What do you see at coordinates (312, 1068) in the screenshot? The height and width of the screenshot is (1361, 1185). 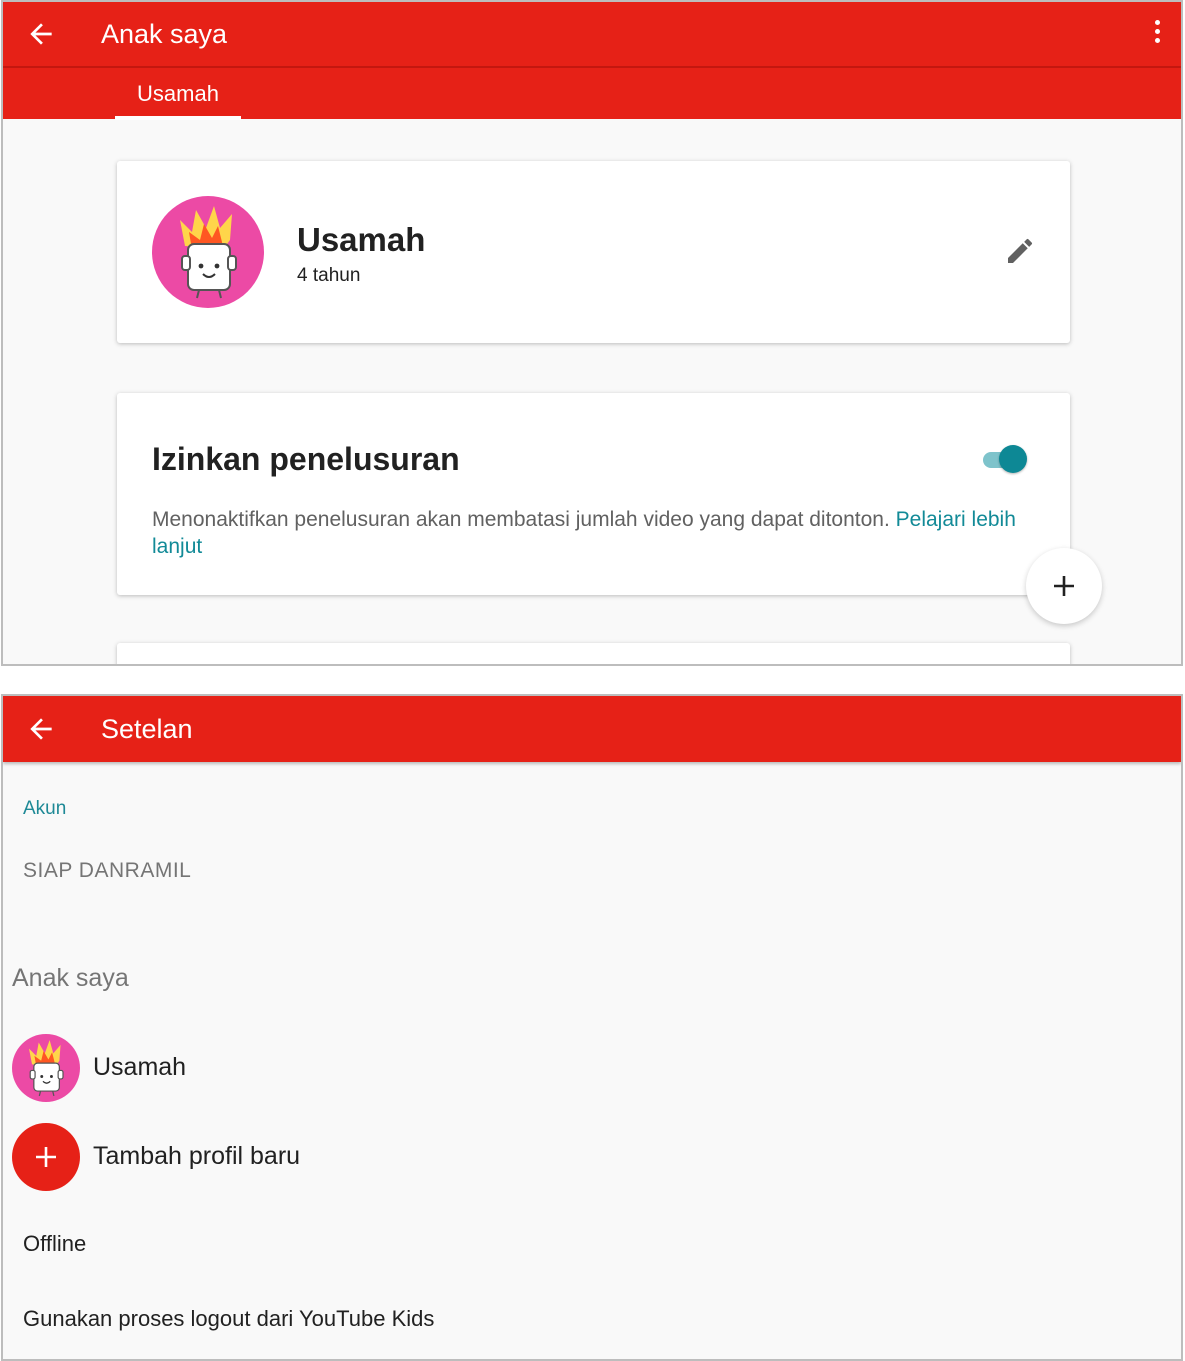 I see `child-profile-item: Usamah` at bounding box center [312, 1068].